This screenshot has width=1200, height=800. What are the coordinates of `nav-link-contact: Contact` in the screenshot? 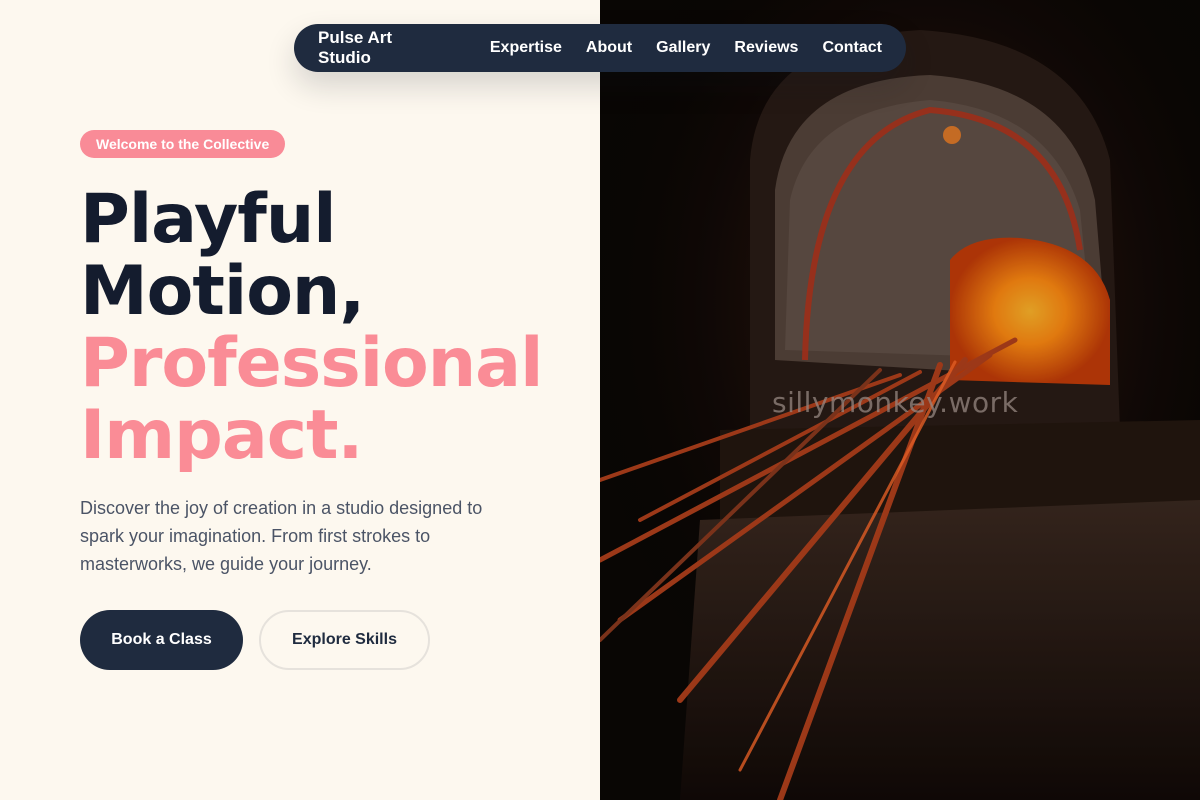 It's located at (852, 48).